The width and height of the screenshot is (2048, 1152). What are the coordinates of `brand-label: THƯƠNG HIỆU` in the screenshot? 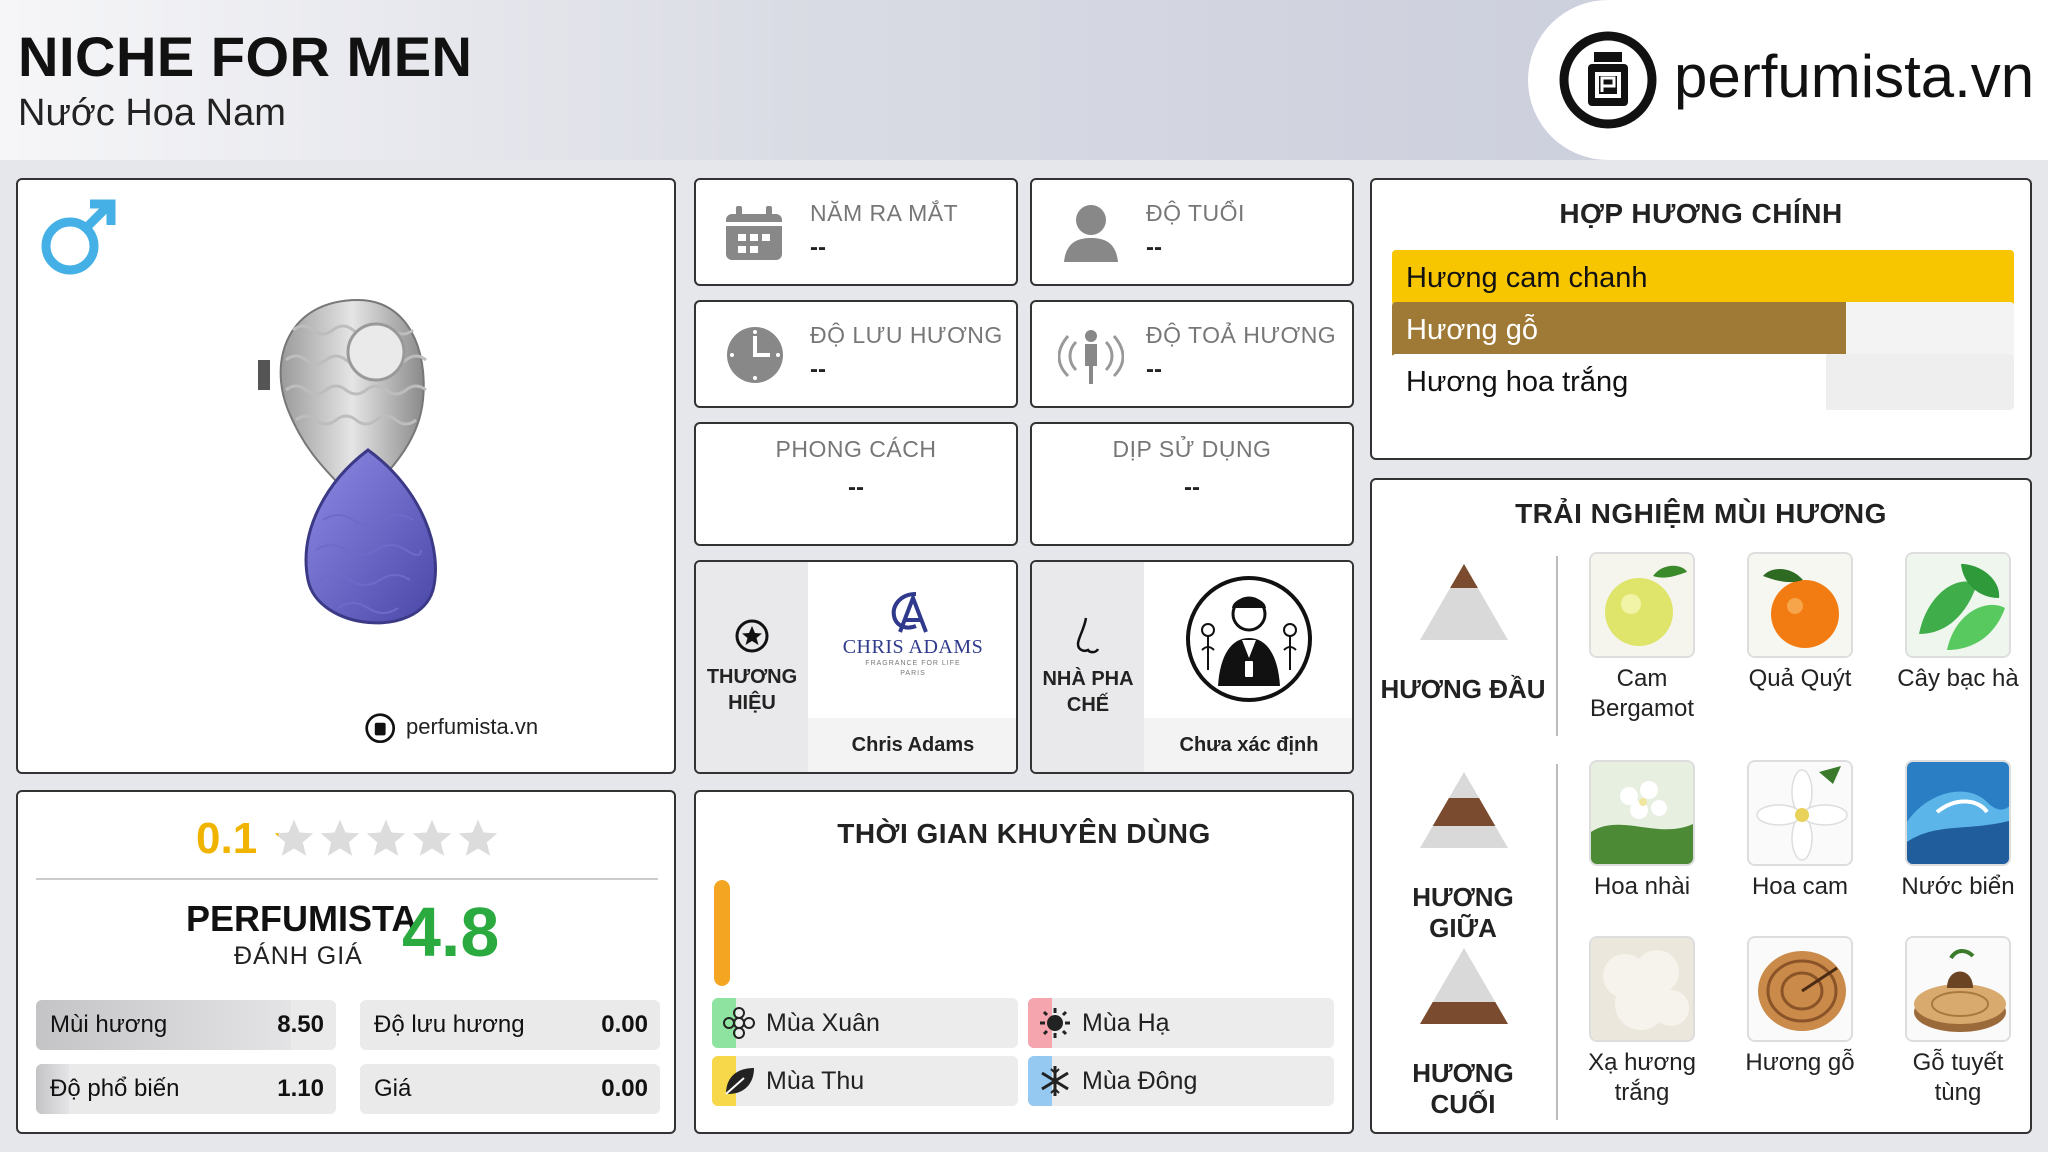 It's located at (752, 690).